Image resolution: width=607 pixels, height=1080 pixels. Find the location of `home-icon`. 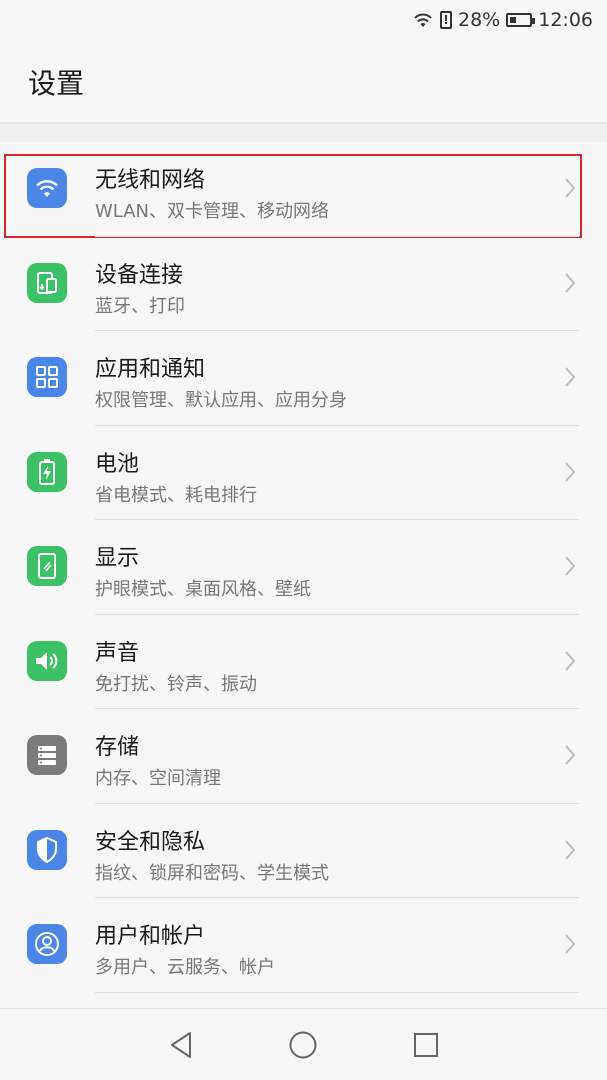

home-icon is located at coordinates (303, 1044).